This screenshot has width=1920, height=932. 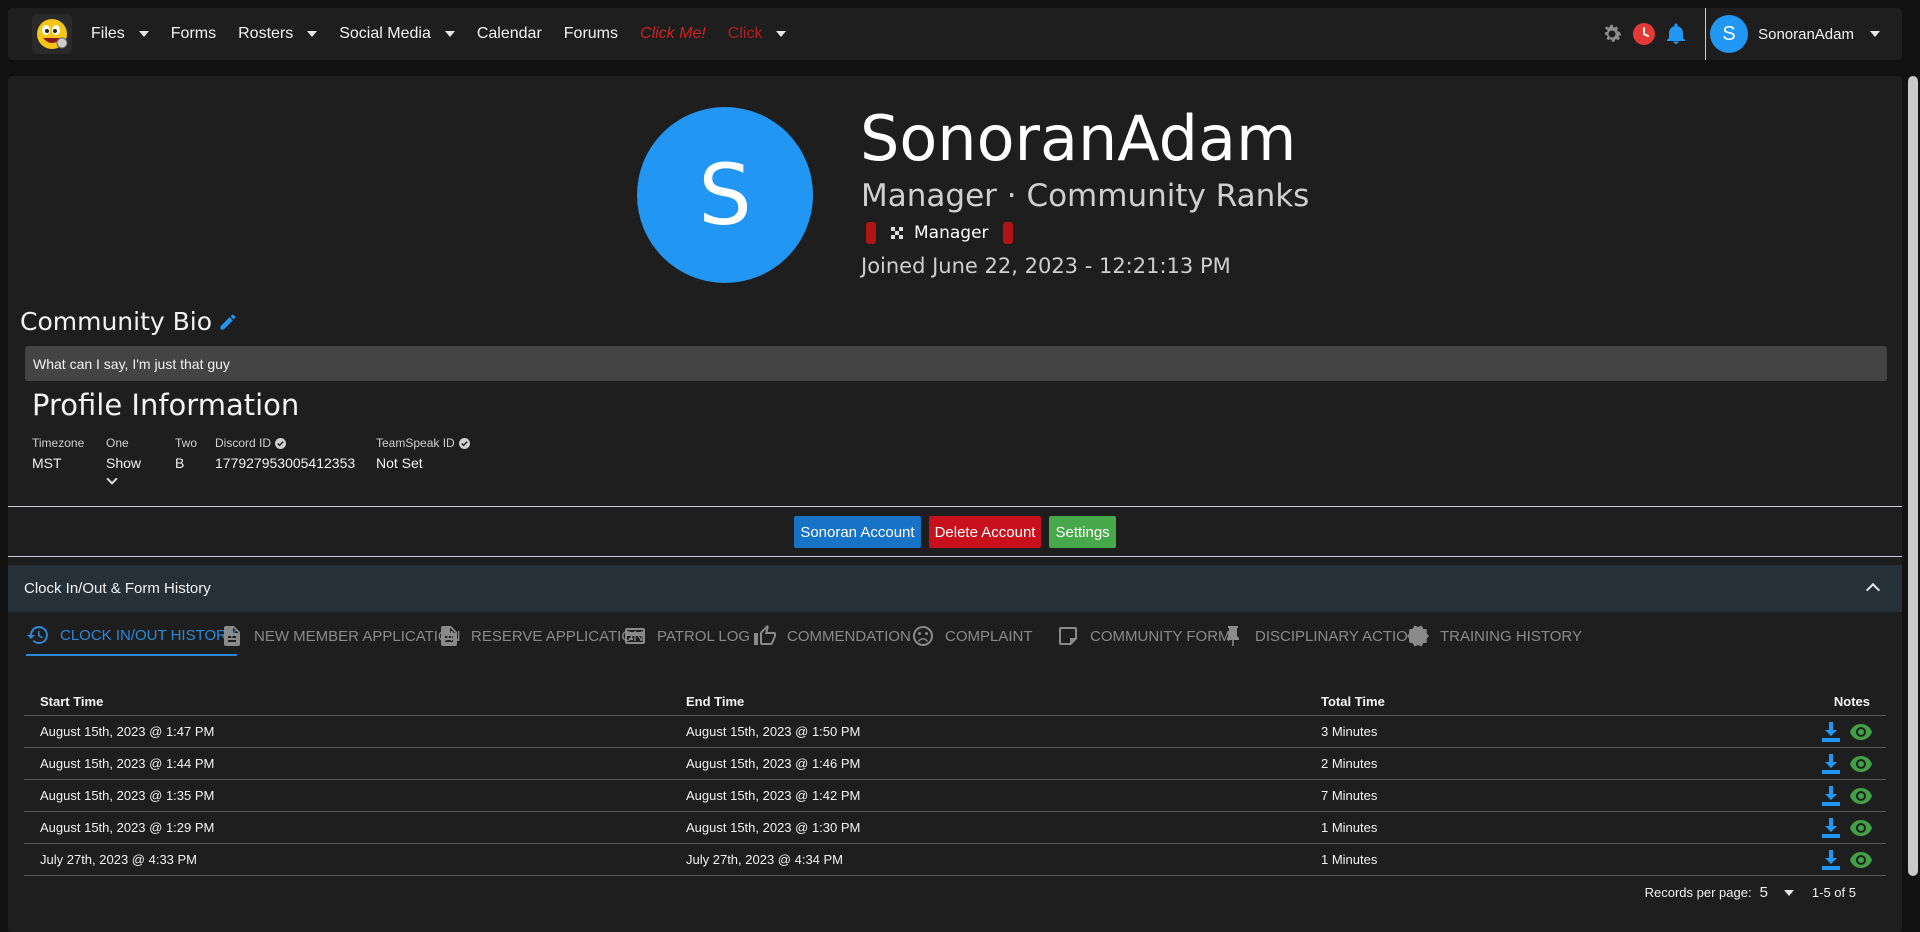 What do you see at coordinates (1349, 859) in the screenshot?
I see `total-time-cell: 1 Minutes` at bounding box center [1349, 859].